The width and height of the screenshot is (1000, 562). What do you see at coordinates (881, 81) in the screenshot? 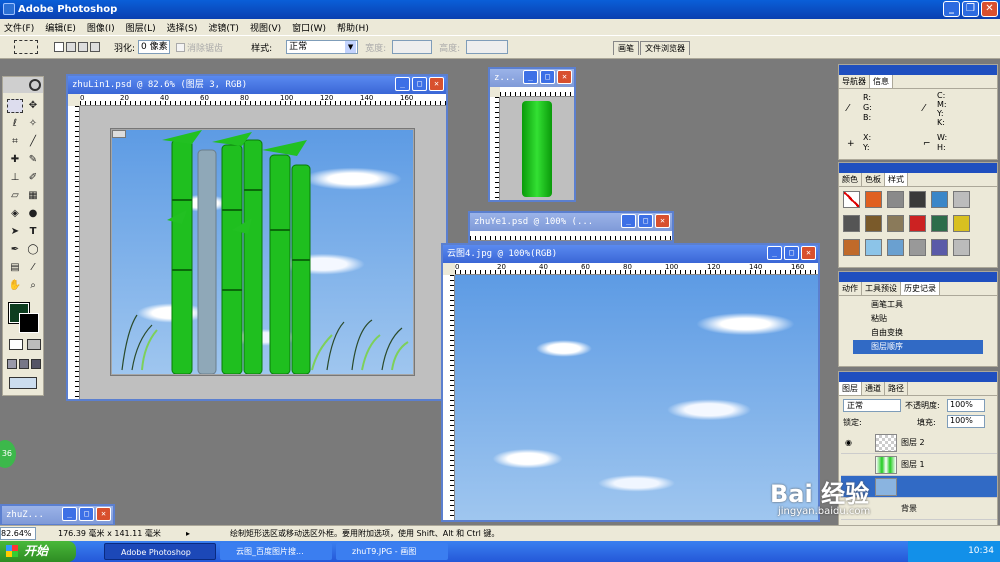
I see `tab-info: 信息` at bounding box center [881, 81].